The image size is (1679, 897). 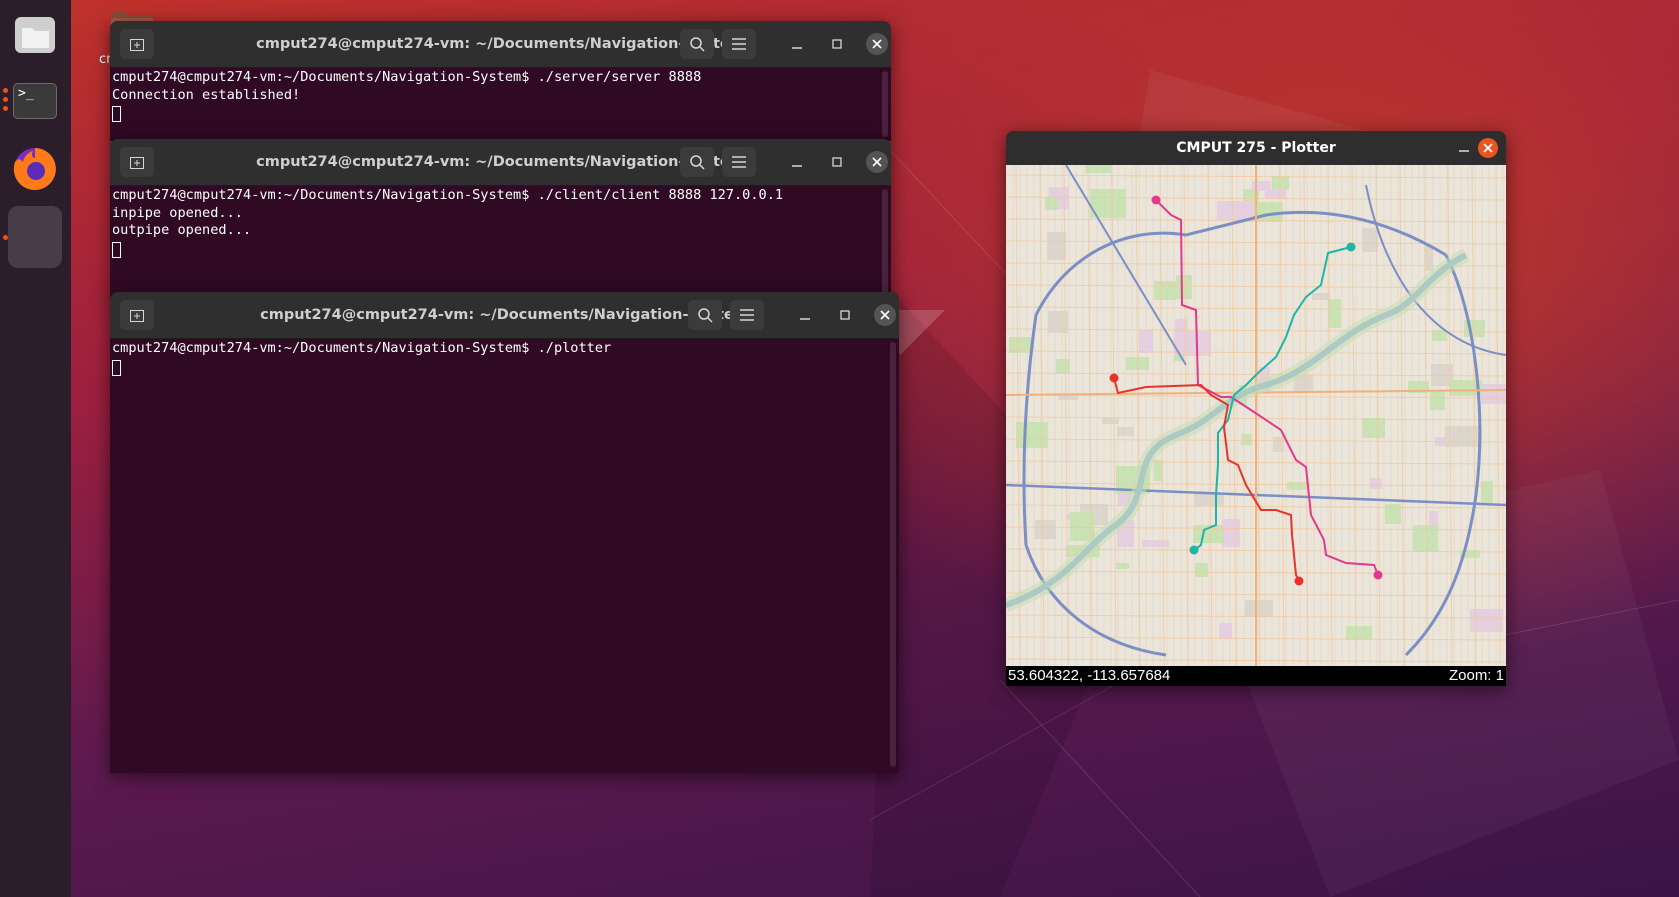 What do you see at coordinates (35, 448) in the screenshot?
I see `dock: >_` at bounding box center [35, 448].